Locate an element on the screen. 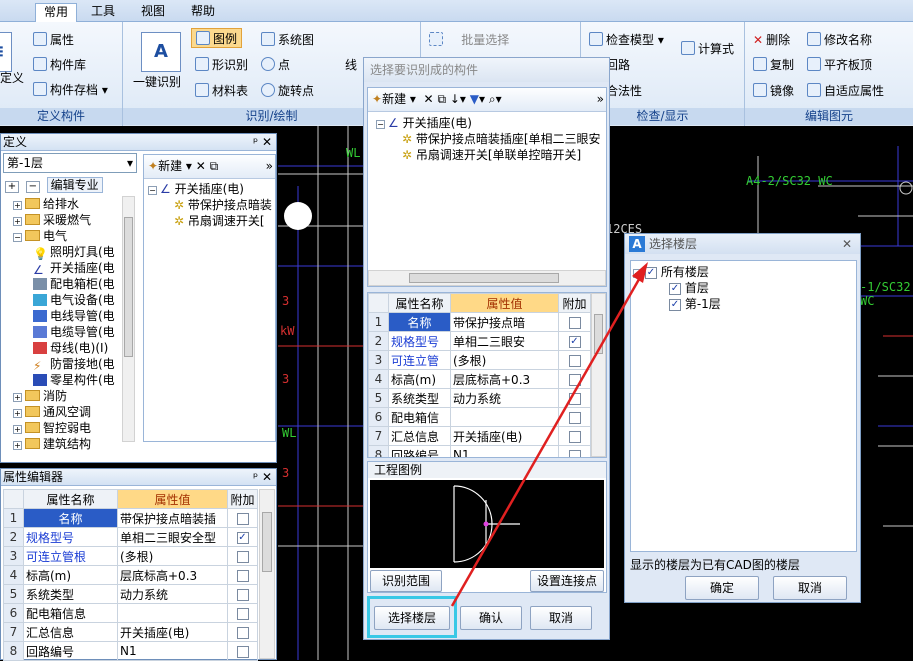  rename-button: 修改名称 is located at coordinates (839, 40).